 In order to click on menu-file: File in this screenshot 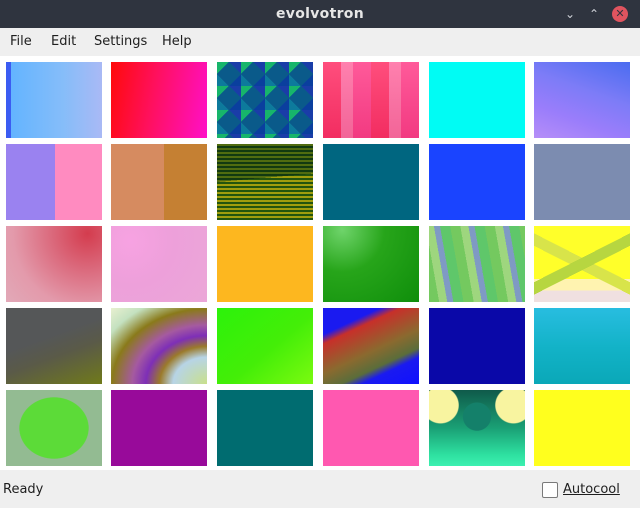, I will do `click(21, 42)`.